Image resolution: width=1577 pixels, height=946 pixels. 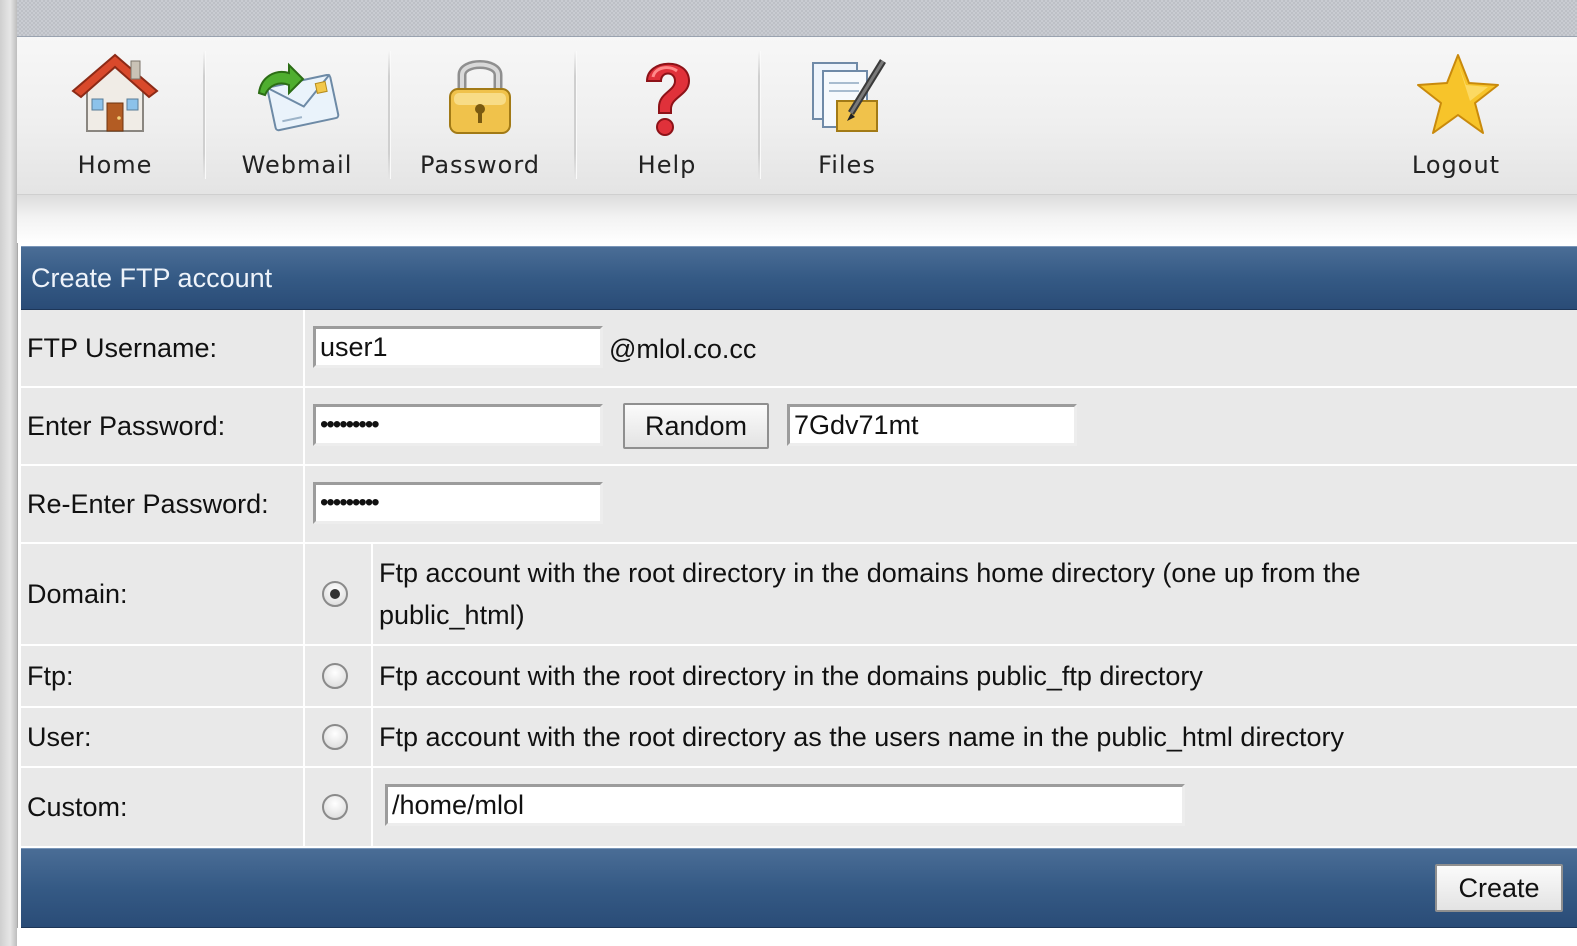 I want to click on panel-title: Create FTP account, so click(x=152, y=278).